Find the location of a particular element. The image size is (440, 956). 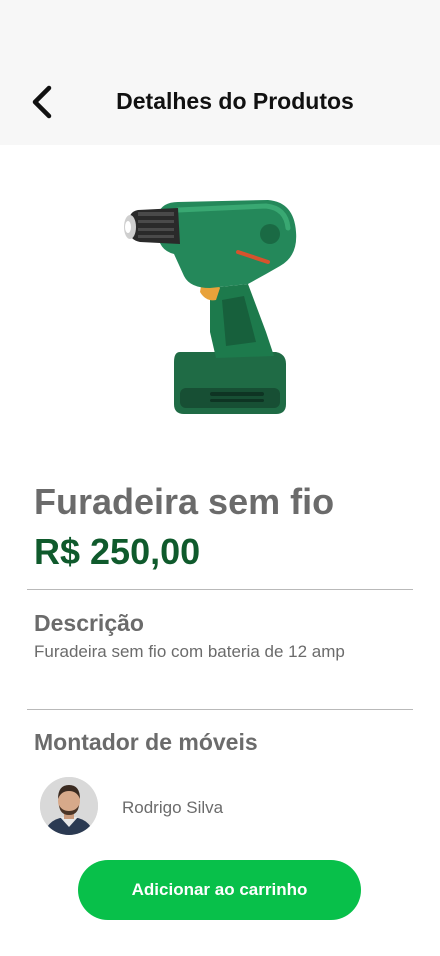

provider-name: Rodrigo Silva is located at coordinates (173, 807).